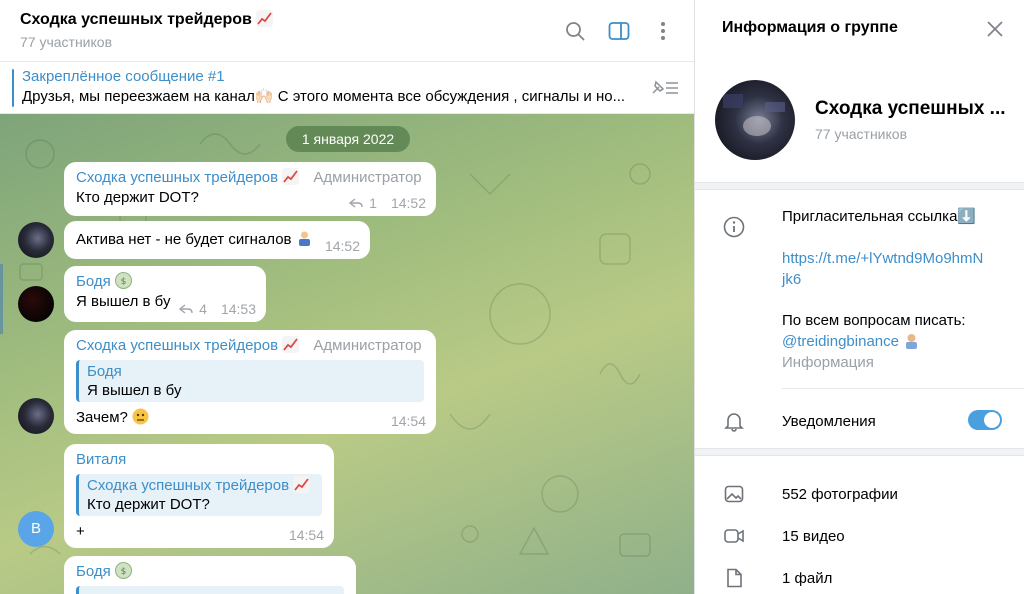 The width and height of the screenshot is (1024, 594). What do you see at coordinates (367, 177) in the screenshot?
I see `admin-badge: Администратор` at bounding box center [367, 177].